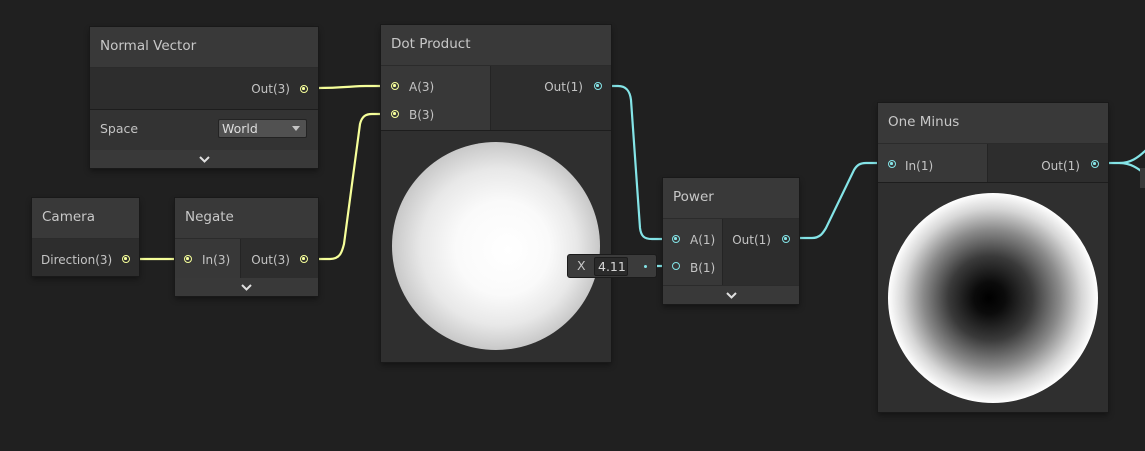 This screenshot has height=451, width=1145. What do you see at coordinates (422, 87) in the screenshot?
I see `input-a-label: A(3)` at bounding box center [422, 87].